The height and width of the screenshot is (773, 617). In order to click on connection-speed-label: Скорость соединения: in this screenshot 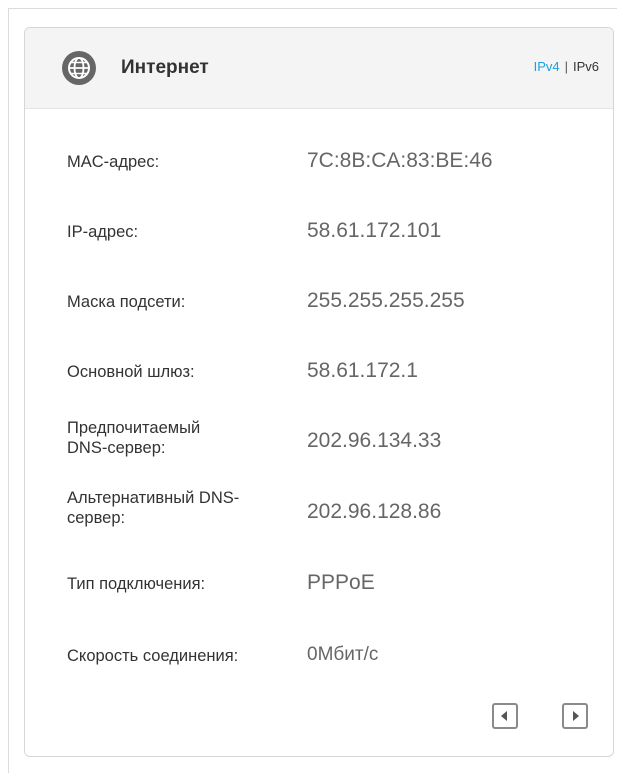, I will do `click(153, 656)`.